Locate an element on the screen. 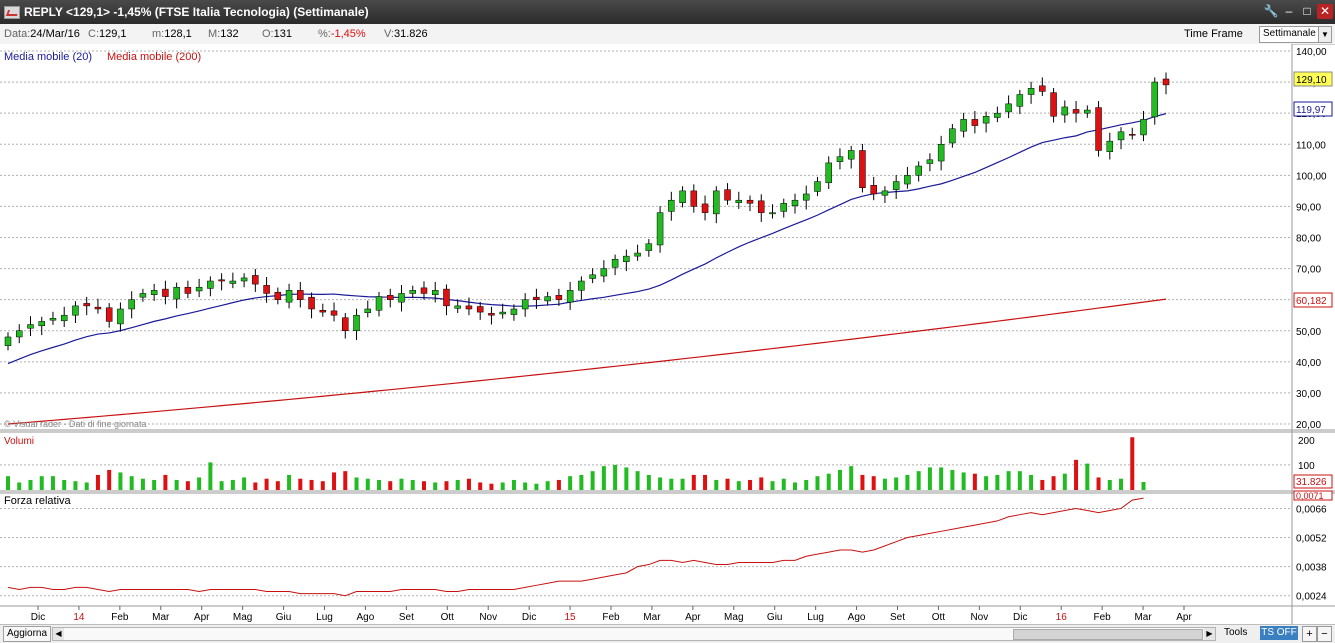 The image size is (1335, 643). scroll-thumb is located at coordinates (1108, 634).